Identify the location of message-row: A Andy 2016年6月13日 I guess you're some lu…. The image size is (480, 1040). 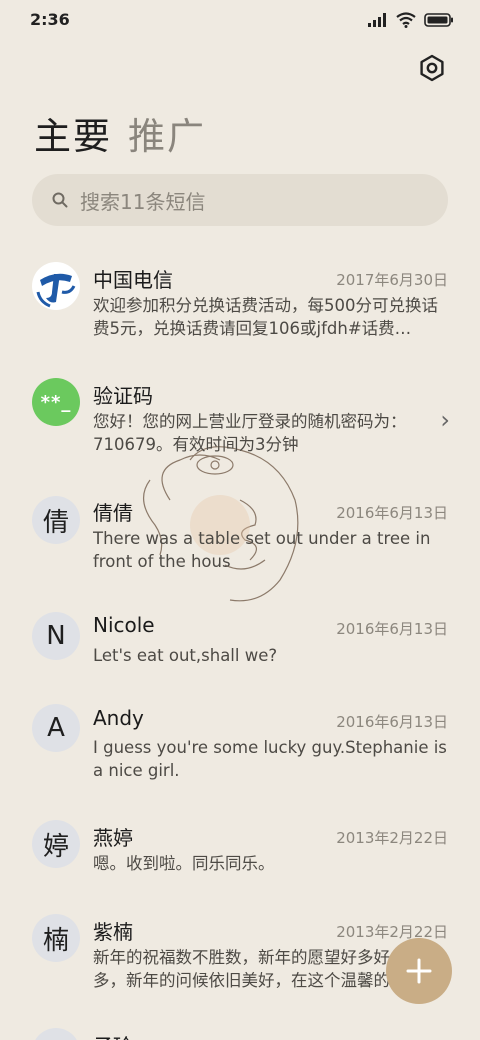
(240, 754).